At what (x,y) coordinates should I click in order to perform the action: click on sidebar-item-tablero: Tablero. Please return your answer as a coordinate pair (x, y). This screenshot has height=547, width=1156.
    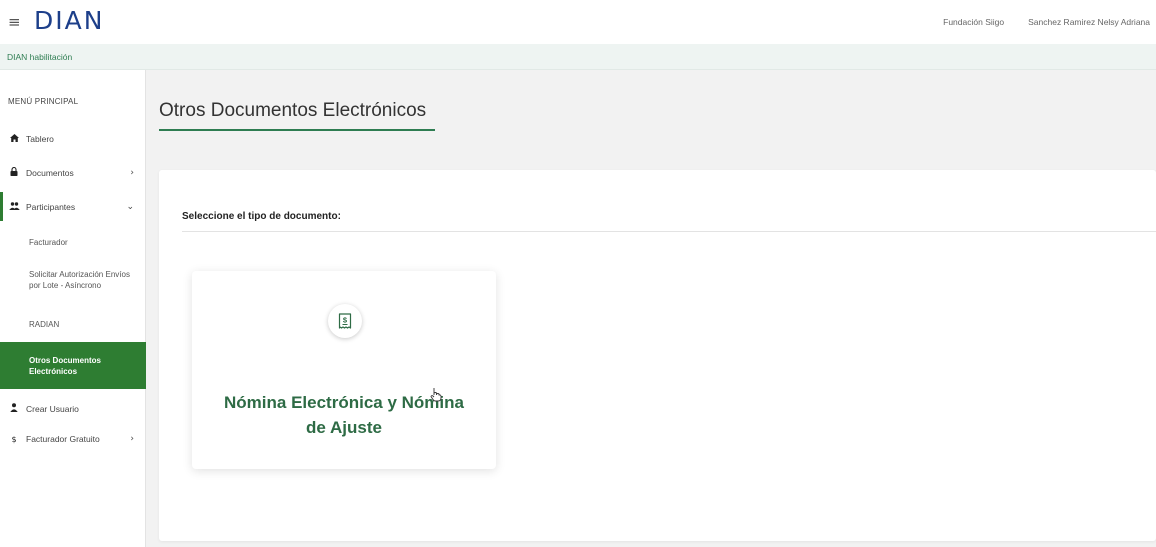
    Looking at the image, I should click on (73, 139).